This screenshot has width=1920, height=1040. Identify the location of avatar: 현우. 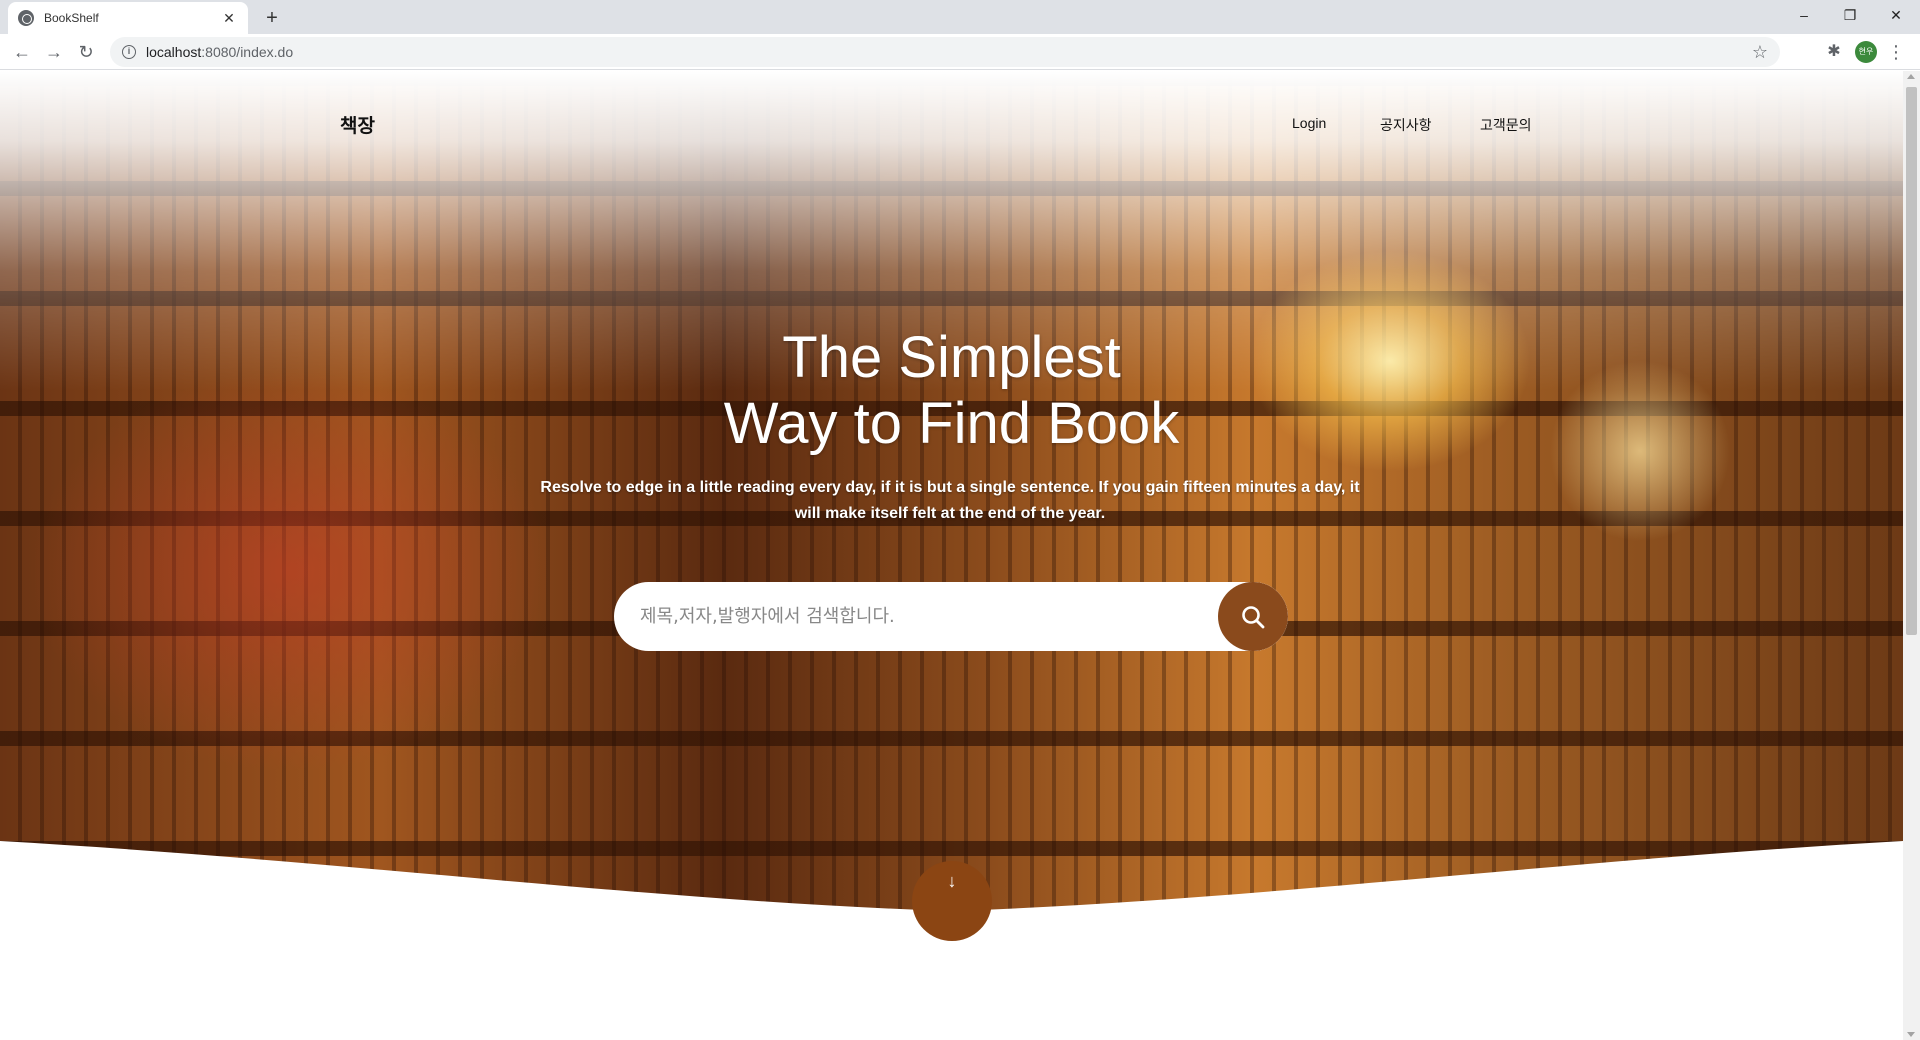
(1866, 52).